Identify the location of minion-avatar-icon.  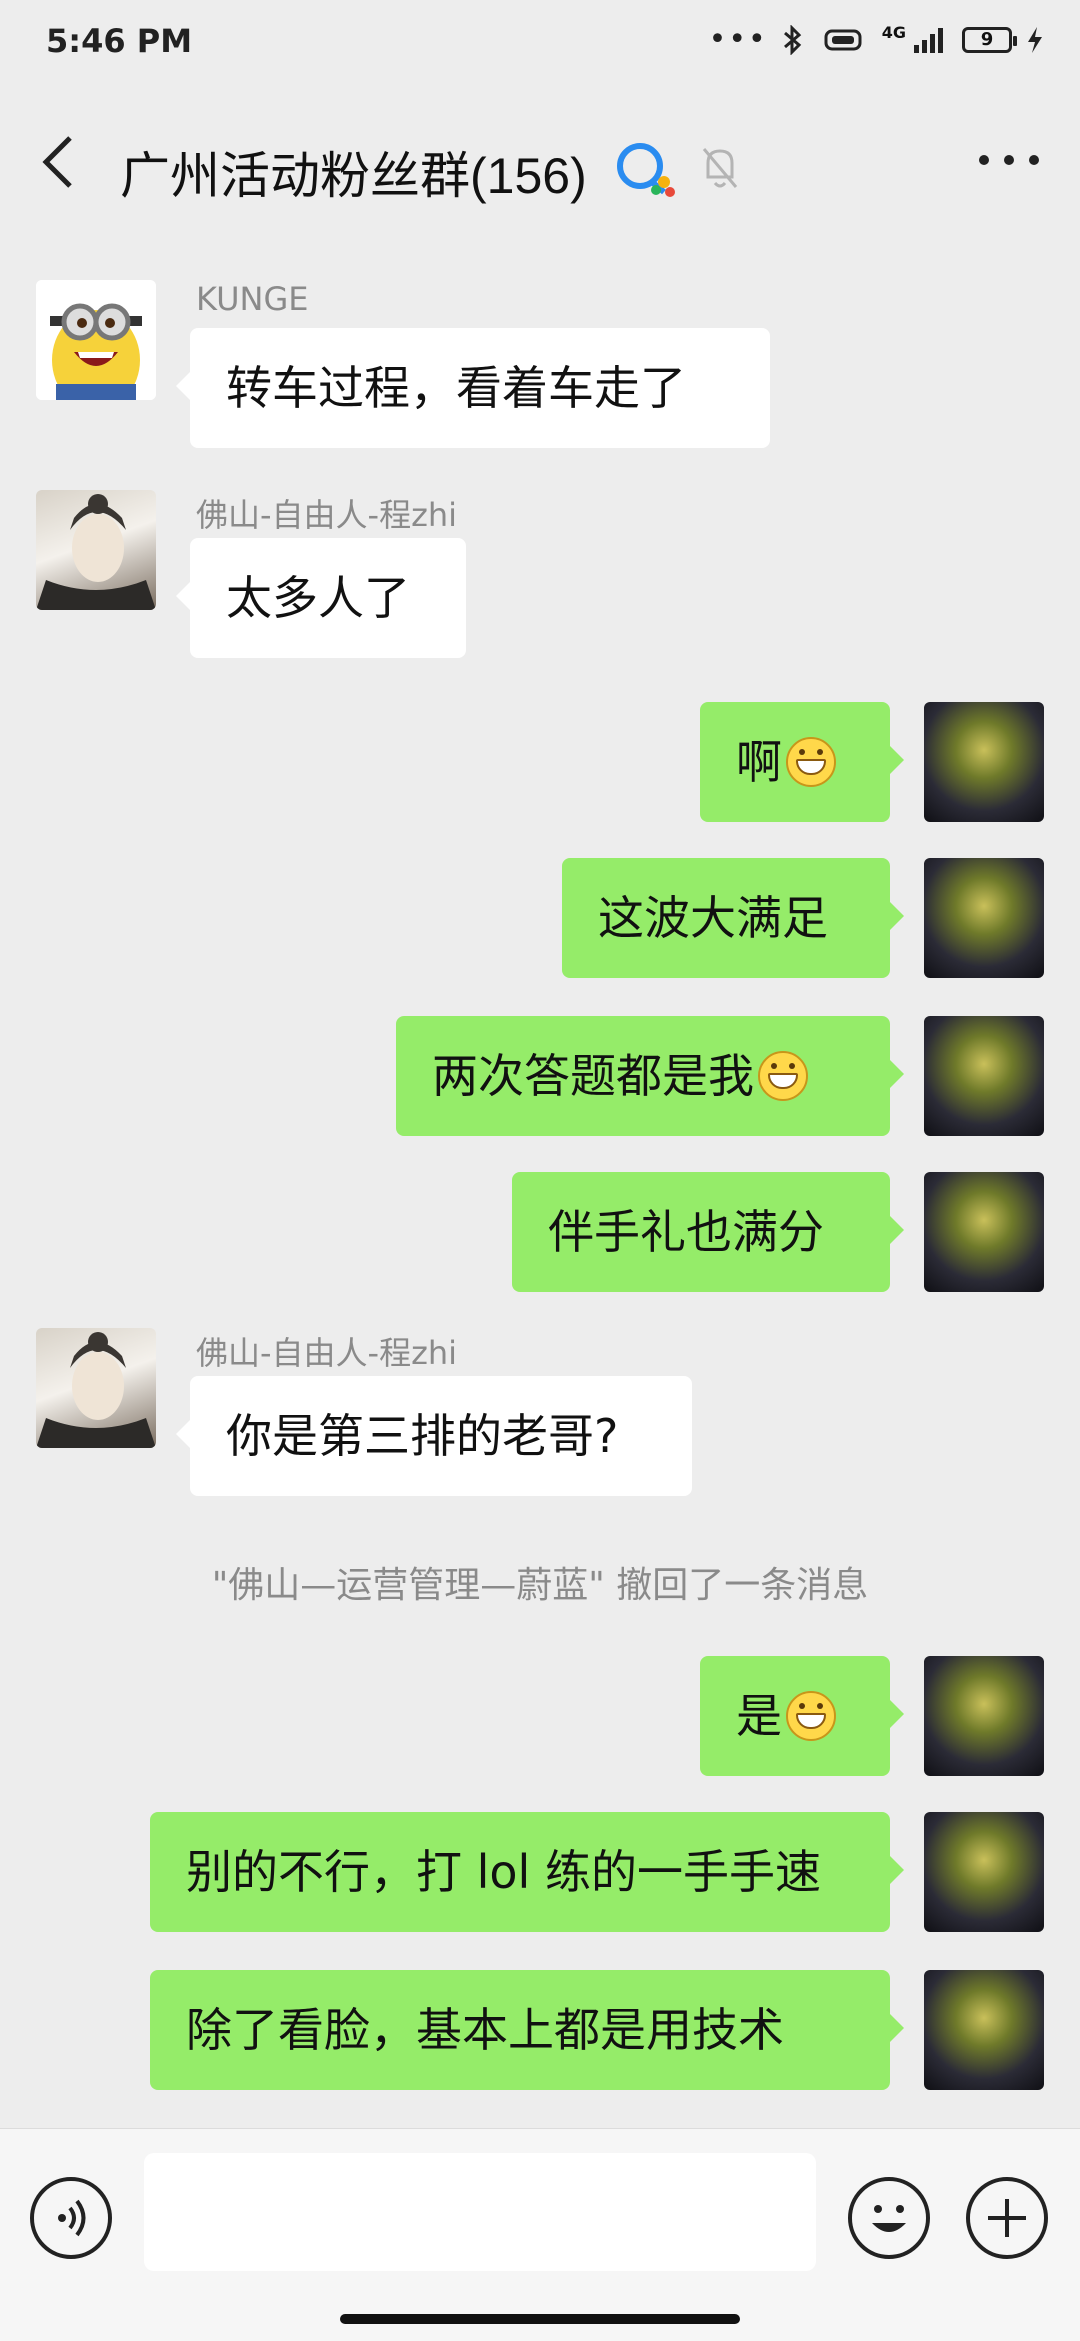
(96, 340).